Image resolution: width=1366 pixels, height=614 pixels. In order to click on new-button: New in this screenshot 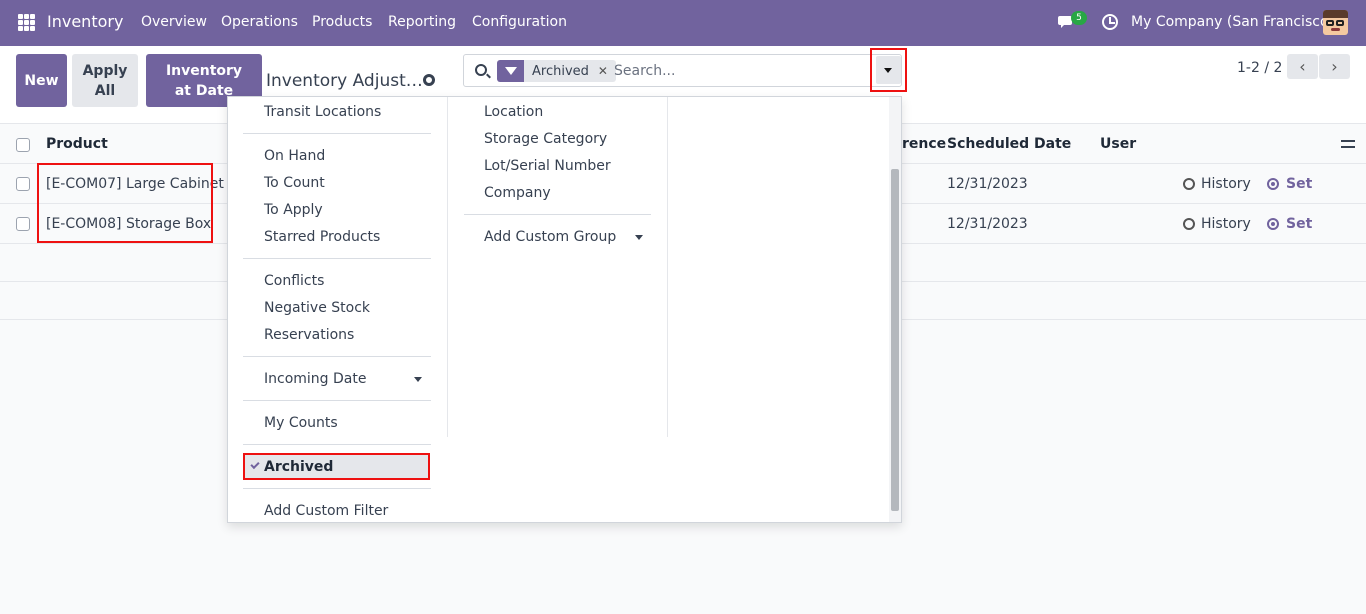, I will do `click(41, 80)`.